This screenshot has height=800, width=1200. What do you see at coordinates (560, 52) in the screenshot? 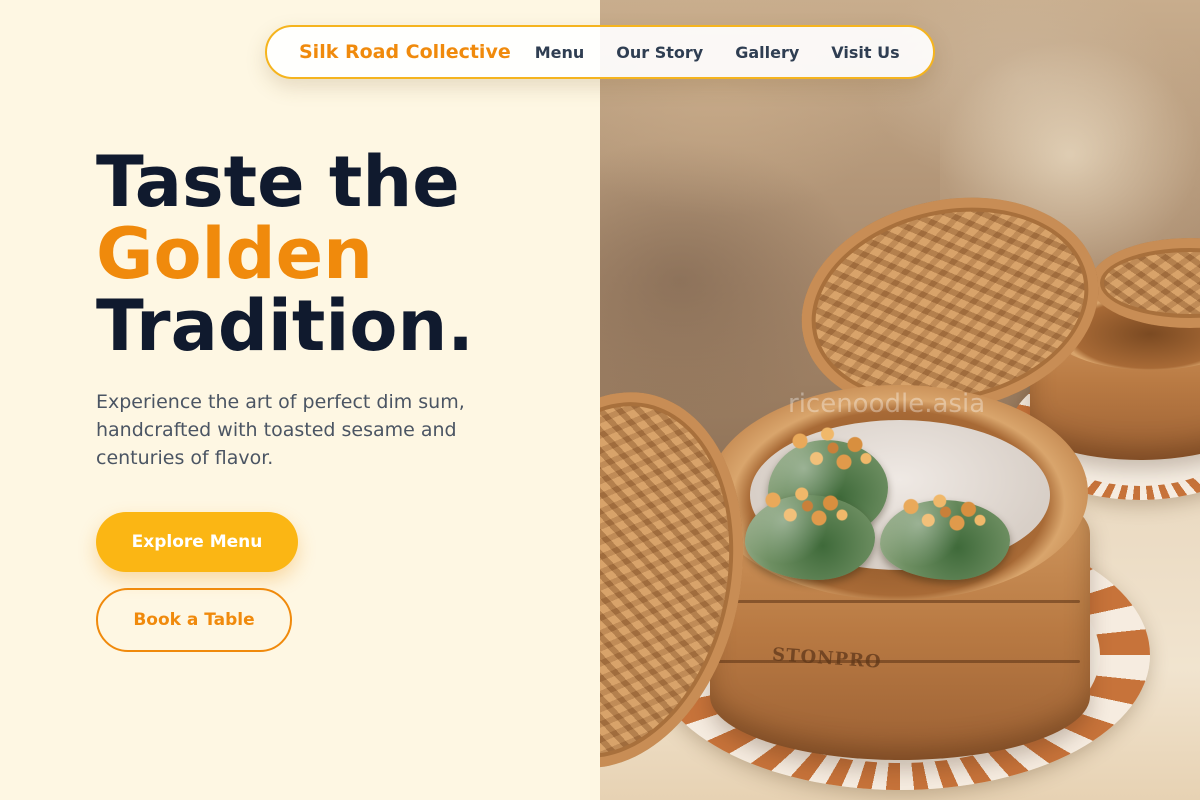
I see `nav-link-menu: Menu` at bounding box center [560, 52].